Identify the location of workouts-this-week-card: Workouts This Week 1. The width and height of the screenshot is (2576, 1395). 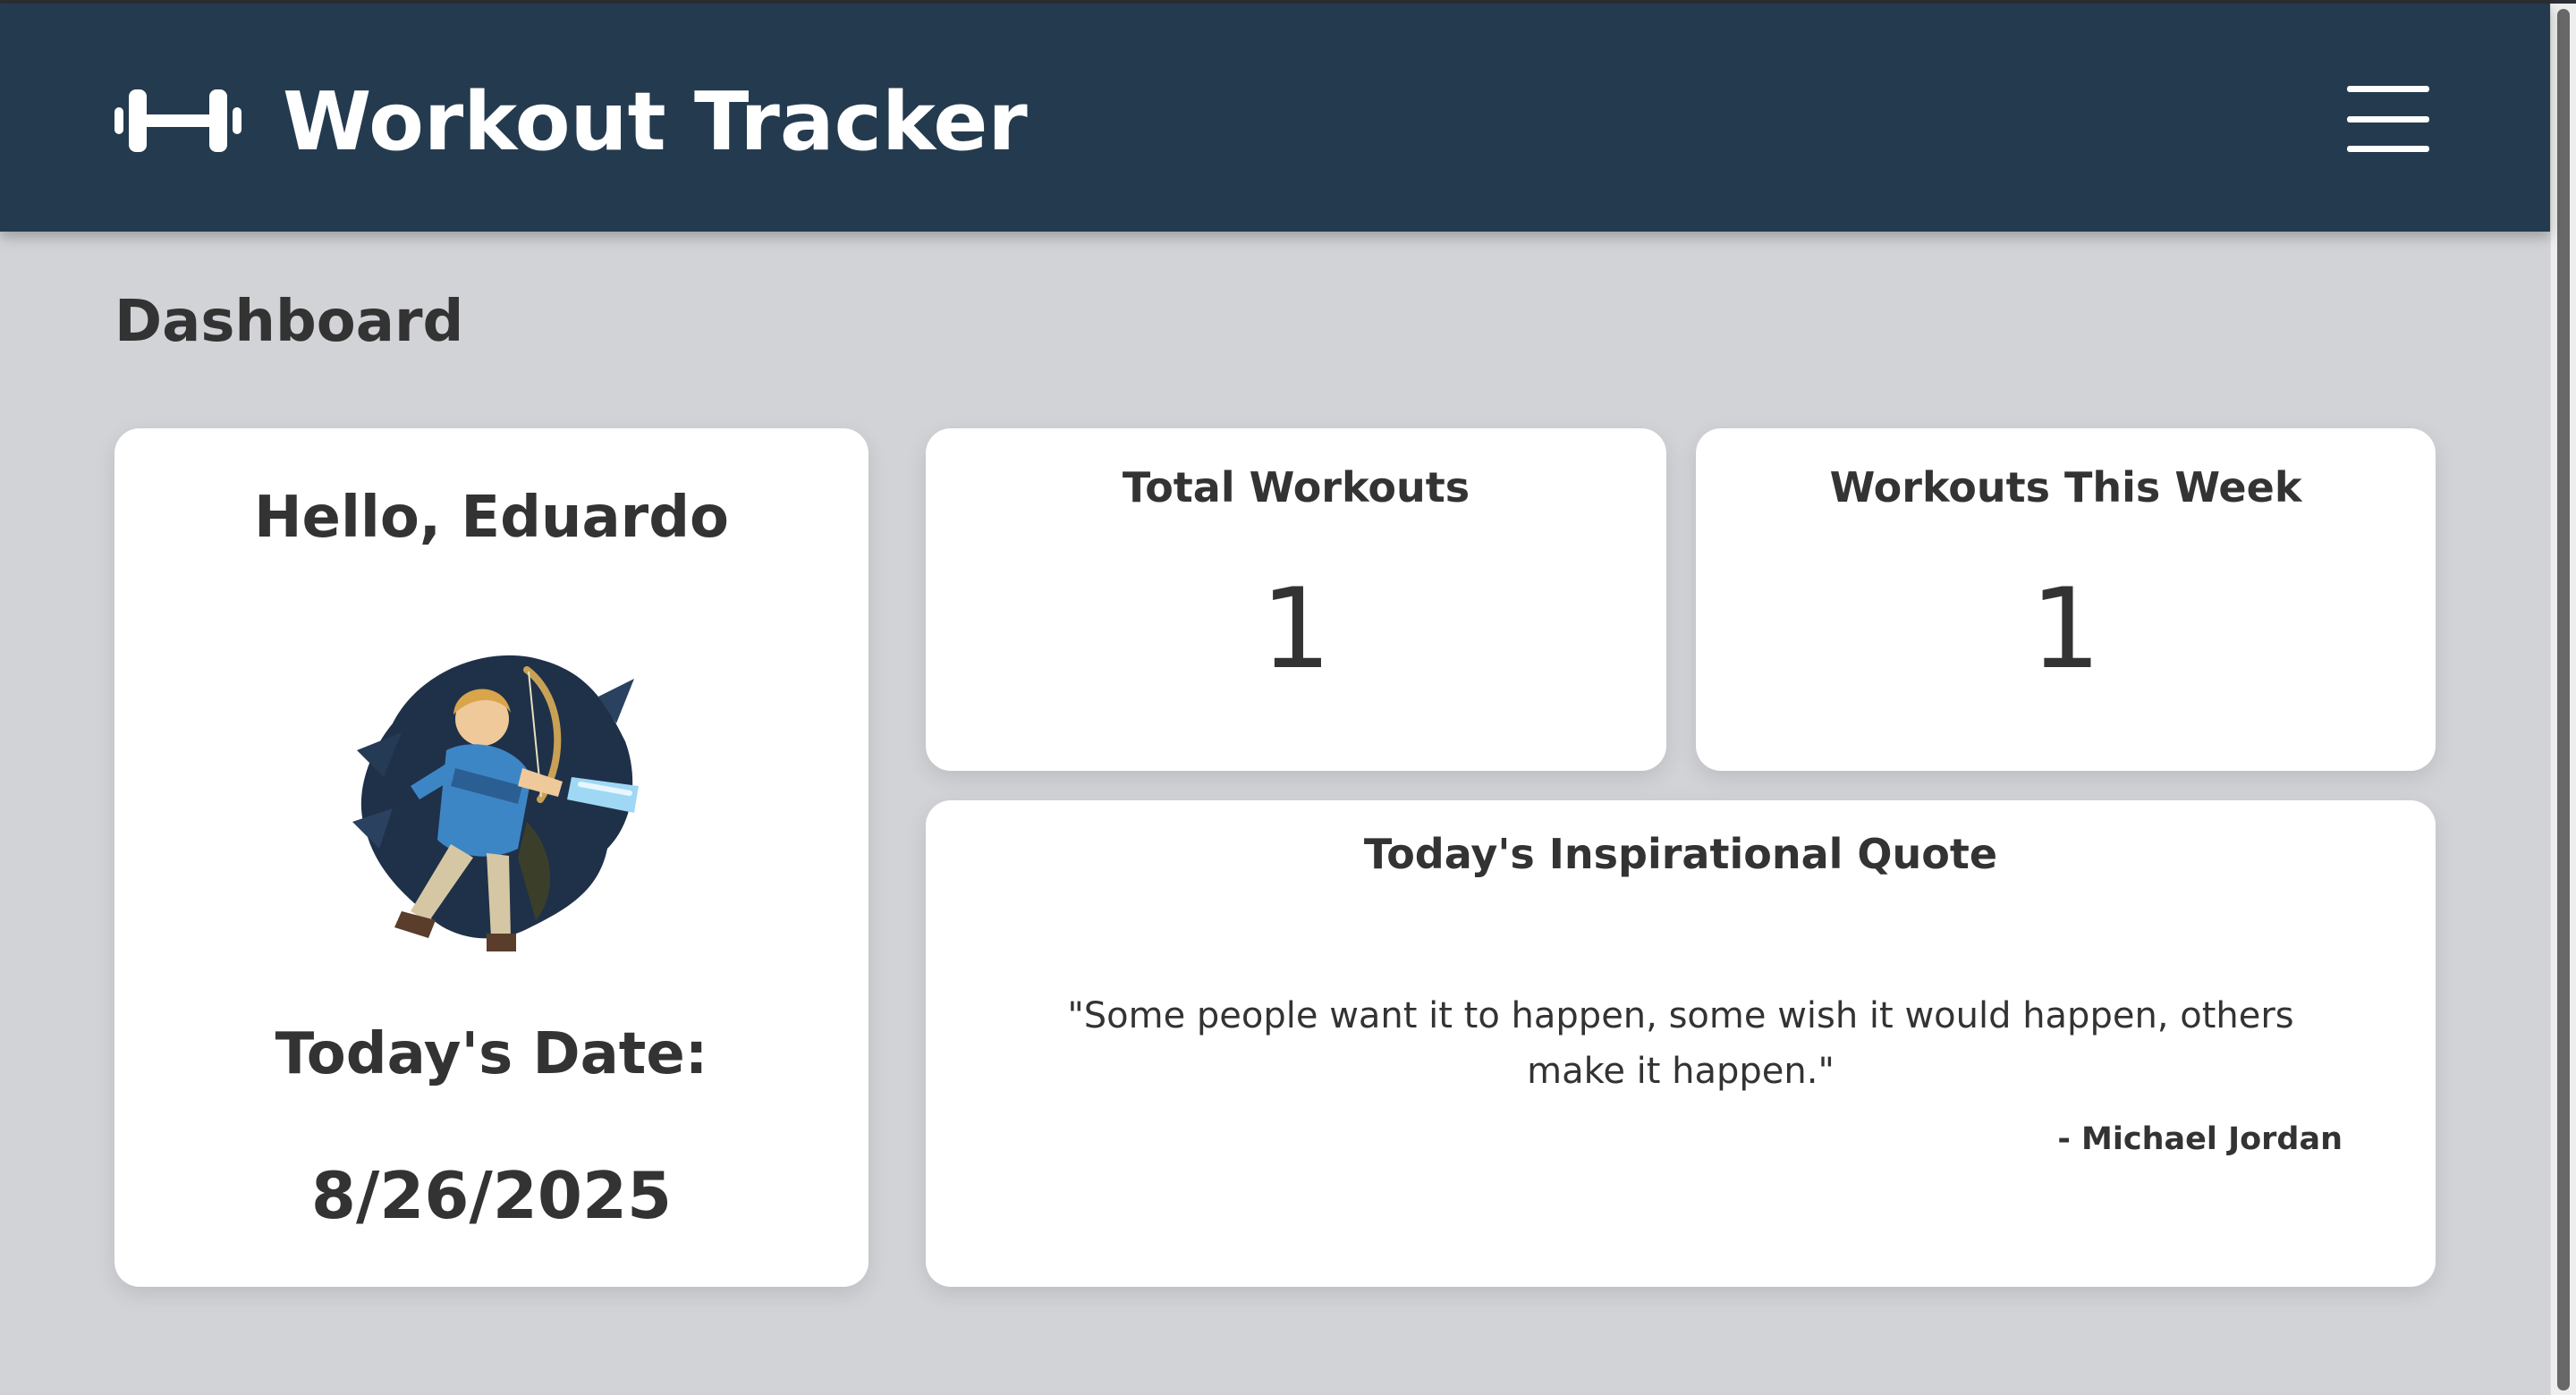
(2066, 599).